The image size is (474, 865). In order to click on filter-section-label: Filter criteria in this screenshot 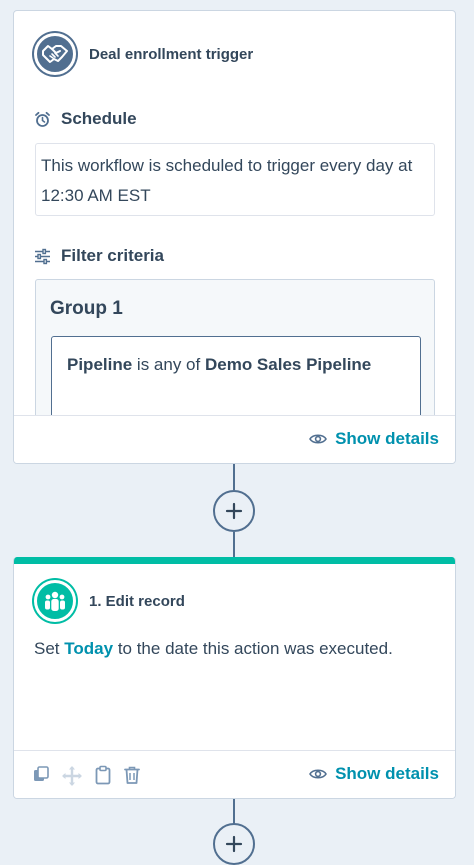, I will do `click(99, 256)`.